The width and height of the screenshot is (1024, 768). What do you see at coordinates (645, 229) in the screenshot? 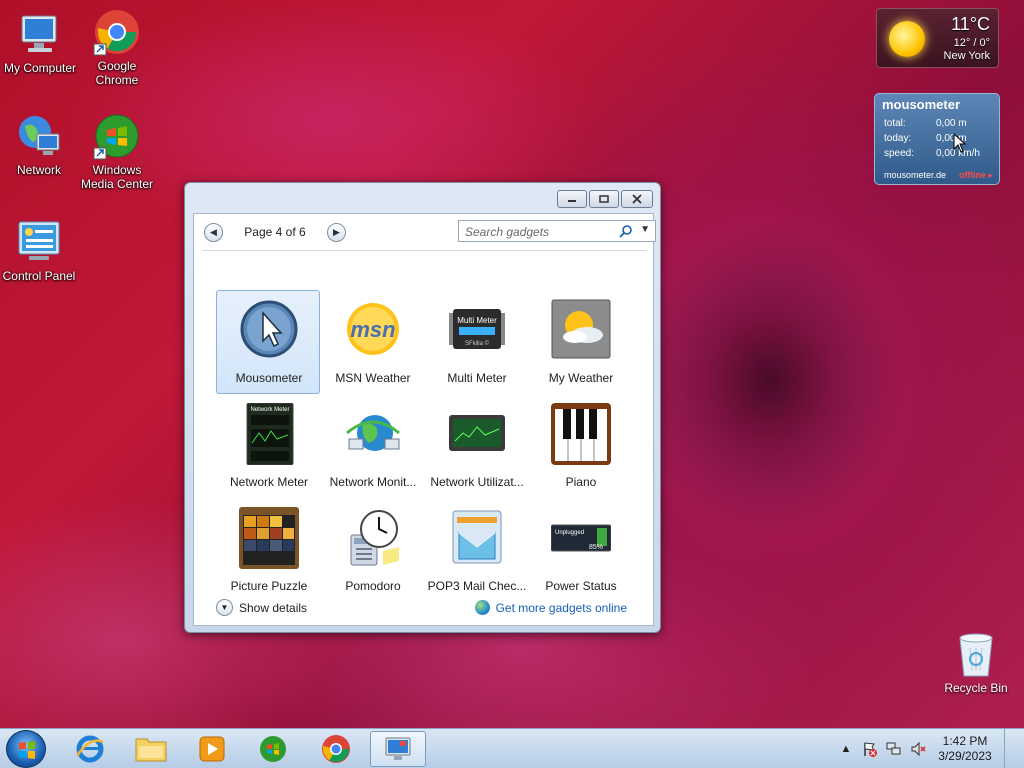
I see `search-dropdown-icon: ▼` at bounding box center [645, 229].